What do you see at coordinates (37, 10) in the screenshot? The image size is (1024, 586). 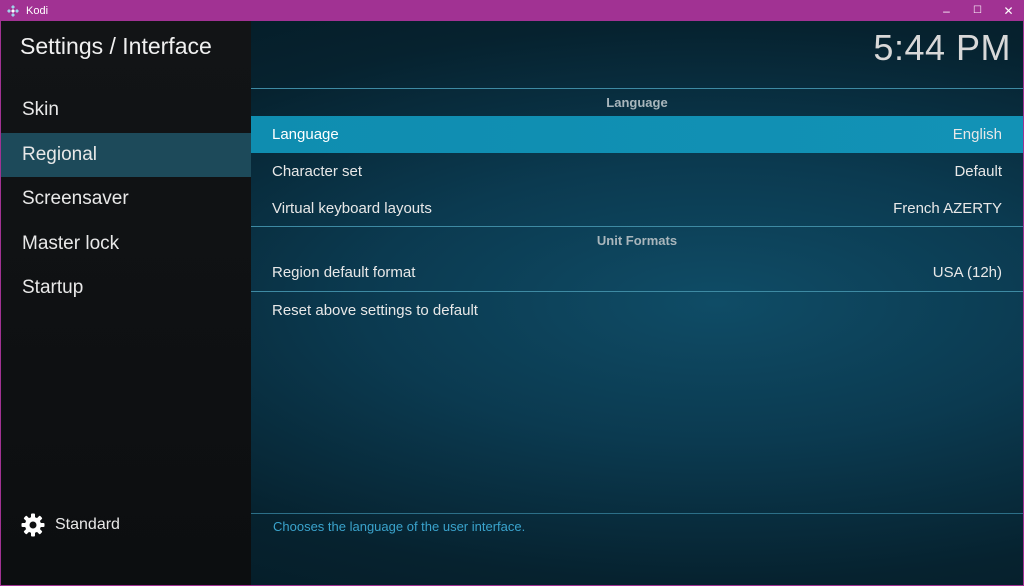 I see `window-title: Kodi` at bounding box center [37, 10].